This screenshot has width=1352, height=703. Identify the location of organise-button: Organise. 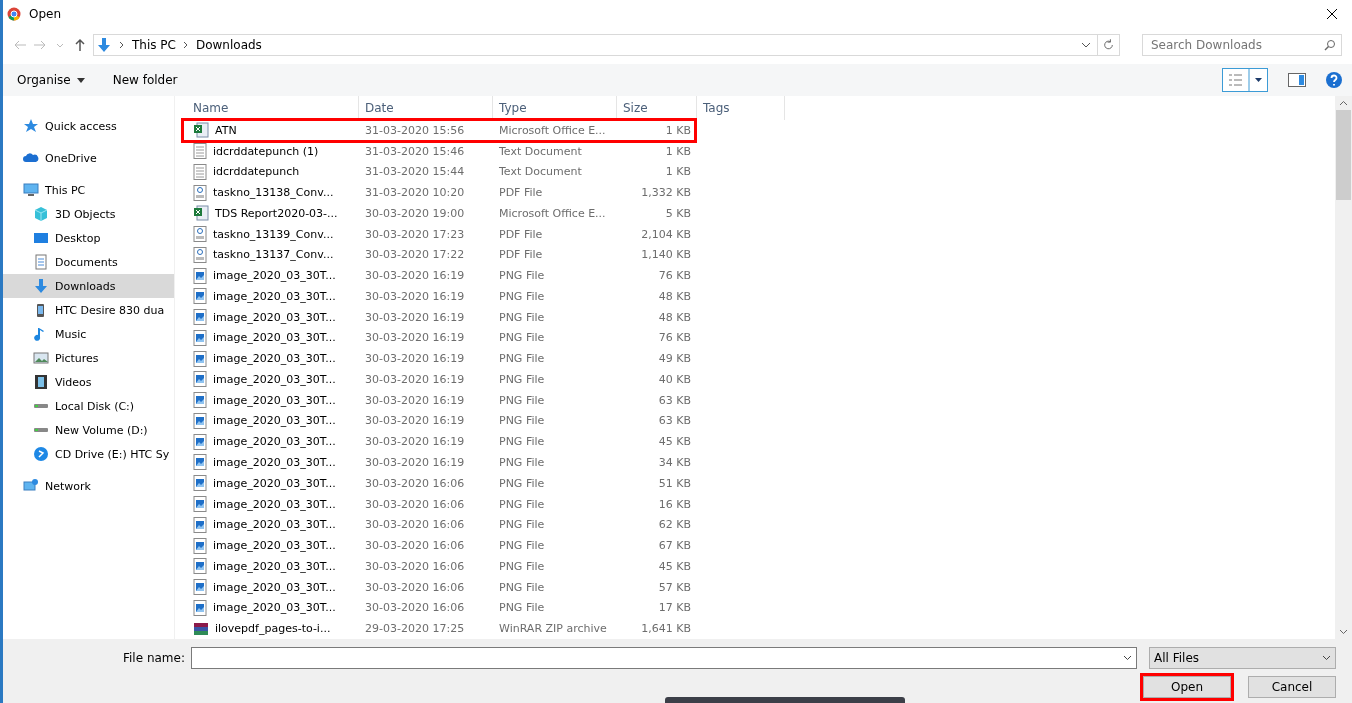
(51, 80).